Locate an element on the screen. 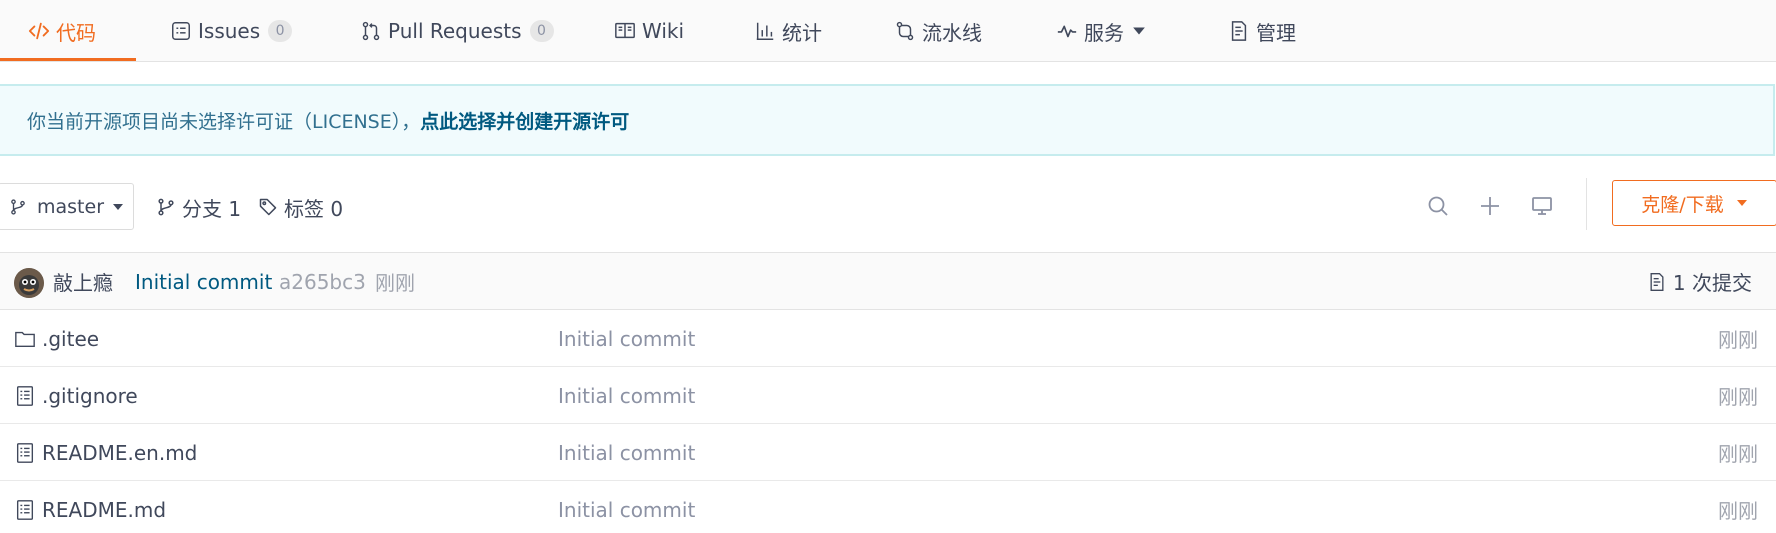 The image size is (1776, 533). book-icon is located at coordinates (625, 31).